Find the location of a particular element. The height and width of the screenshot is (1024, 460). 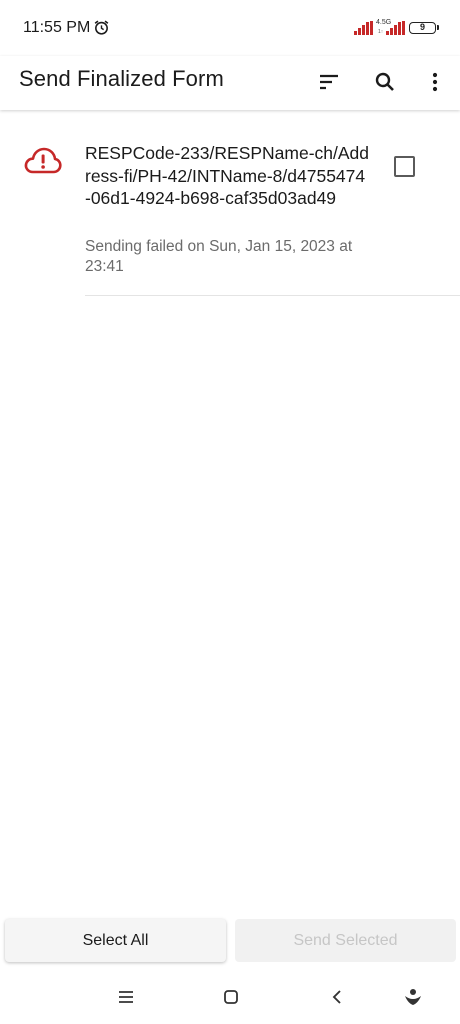

back-button is located at coordinates (337, 997).